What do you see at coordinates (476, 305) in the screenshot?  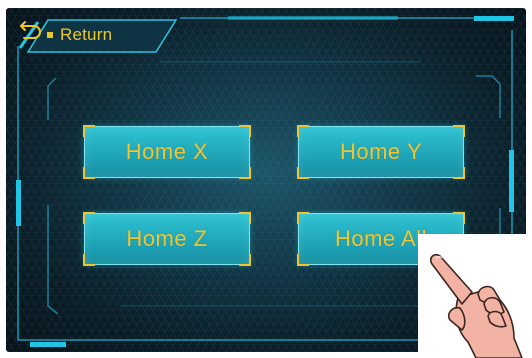 I see `pointing-hand-icon` at bounding box center [476, 305].